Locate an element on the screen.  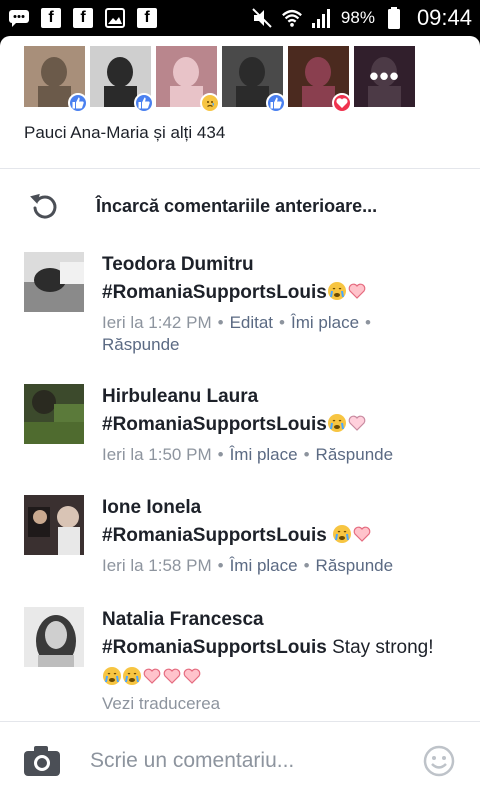
comment-body: Stay strong! is located at coordinates (380, 647).